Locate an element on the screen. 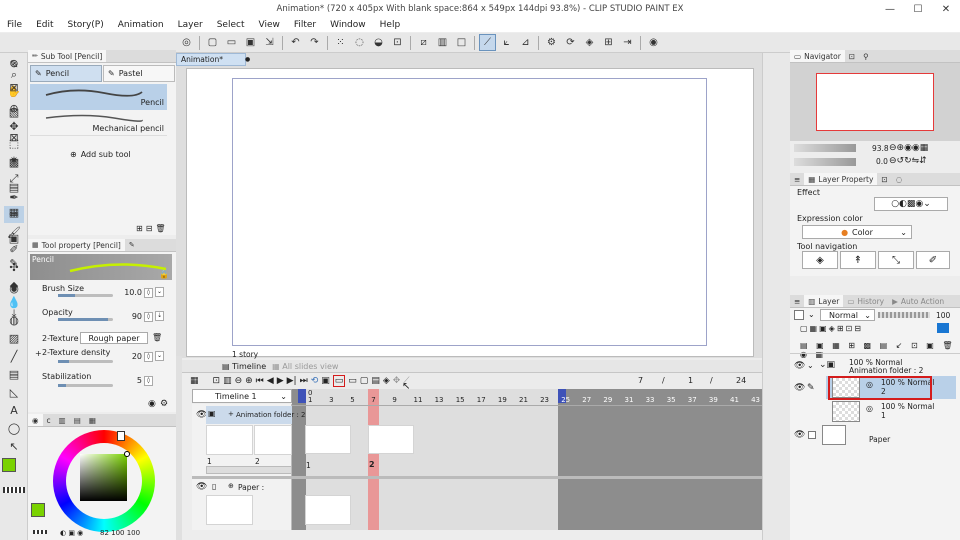 This screenshot has width=960, height=540. redo-icon: ↷ is located at coordinates (314, 42).